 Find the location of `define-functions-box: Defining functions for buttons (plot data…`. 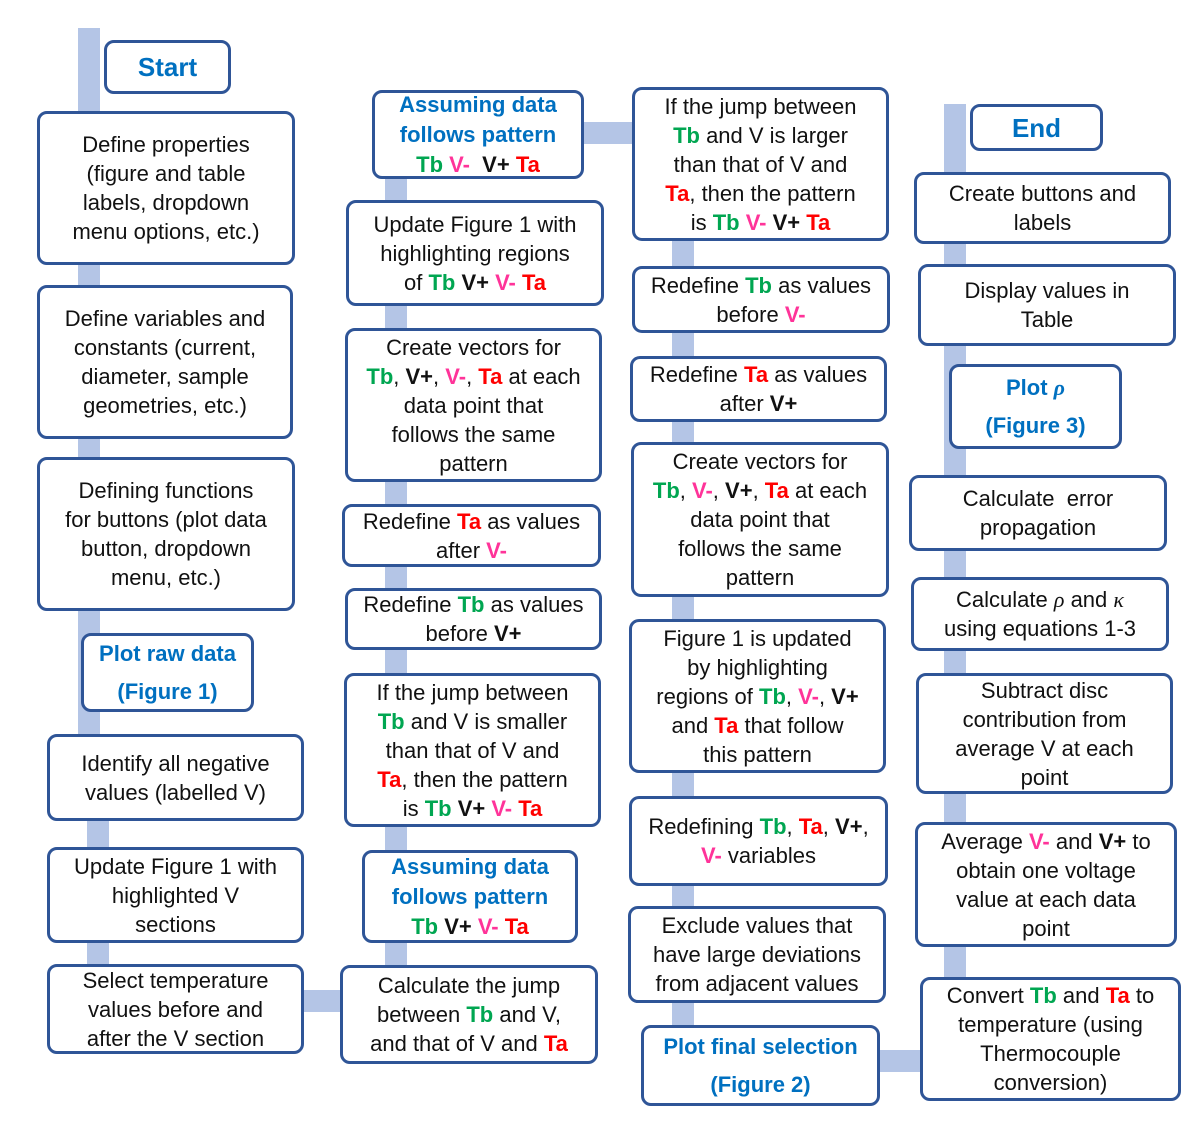

define-functions-box: Defining functions for buttons (plot data… is located at coordinates (166, 534).